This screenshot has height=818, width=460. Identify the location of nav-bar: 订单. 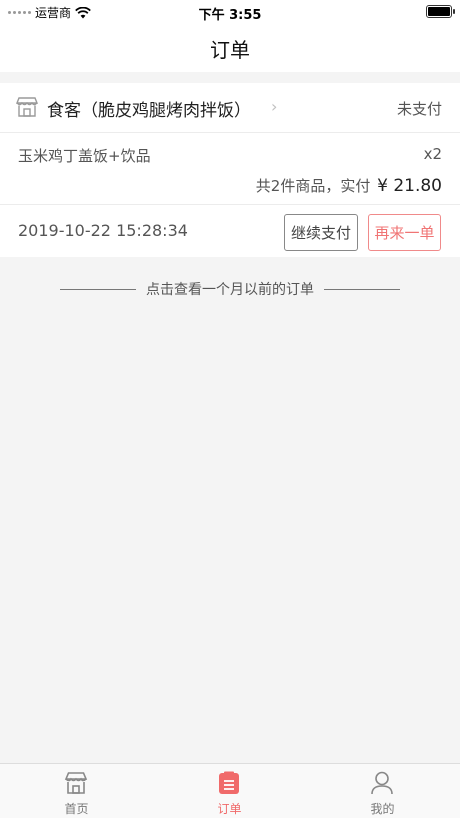
(230, 48).